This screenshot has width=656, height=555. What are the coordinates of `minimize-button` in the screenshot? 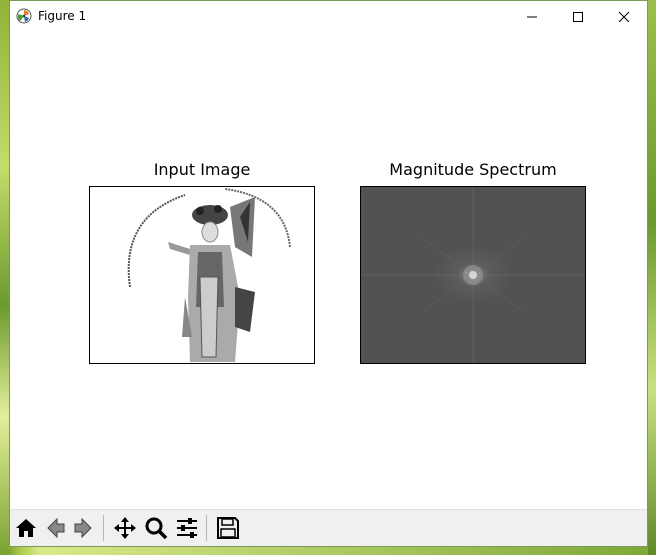 It's located at (532, 16).